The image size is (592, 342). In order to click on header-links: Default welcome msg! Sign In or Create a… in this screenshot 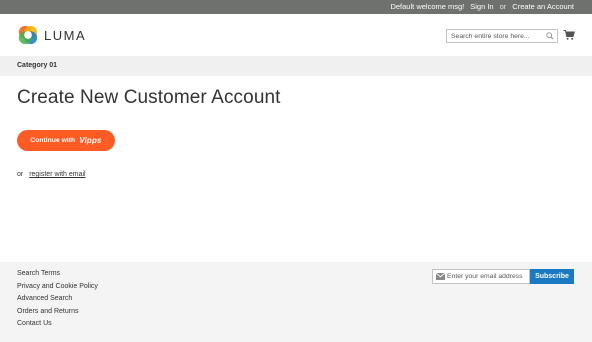, I will do `click(482, 7)`.